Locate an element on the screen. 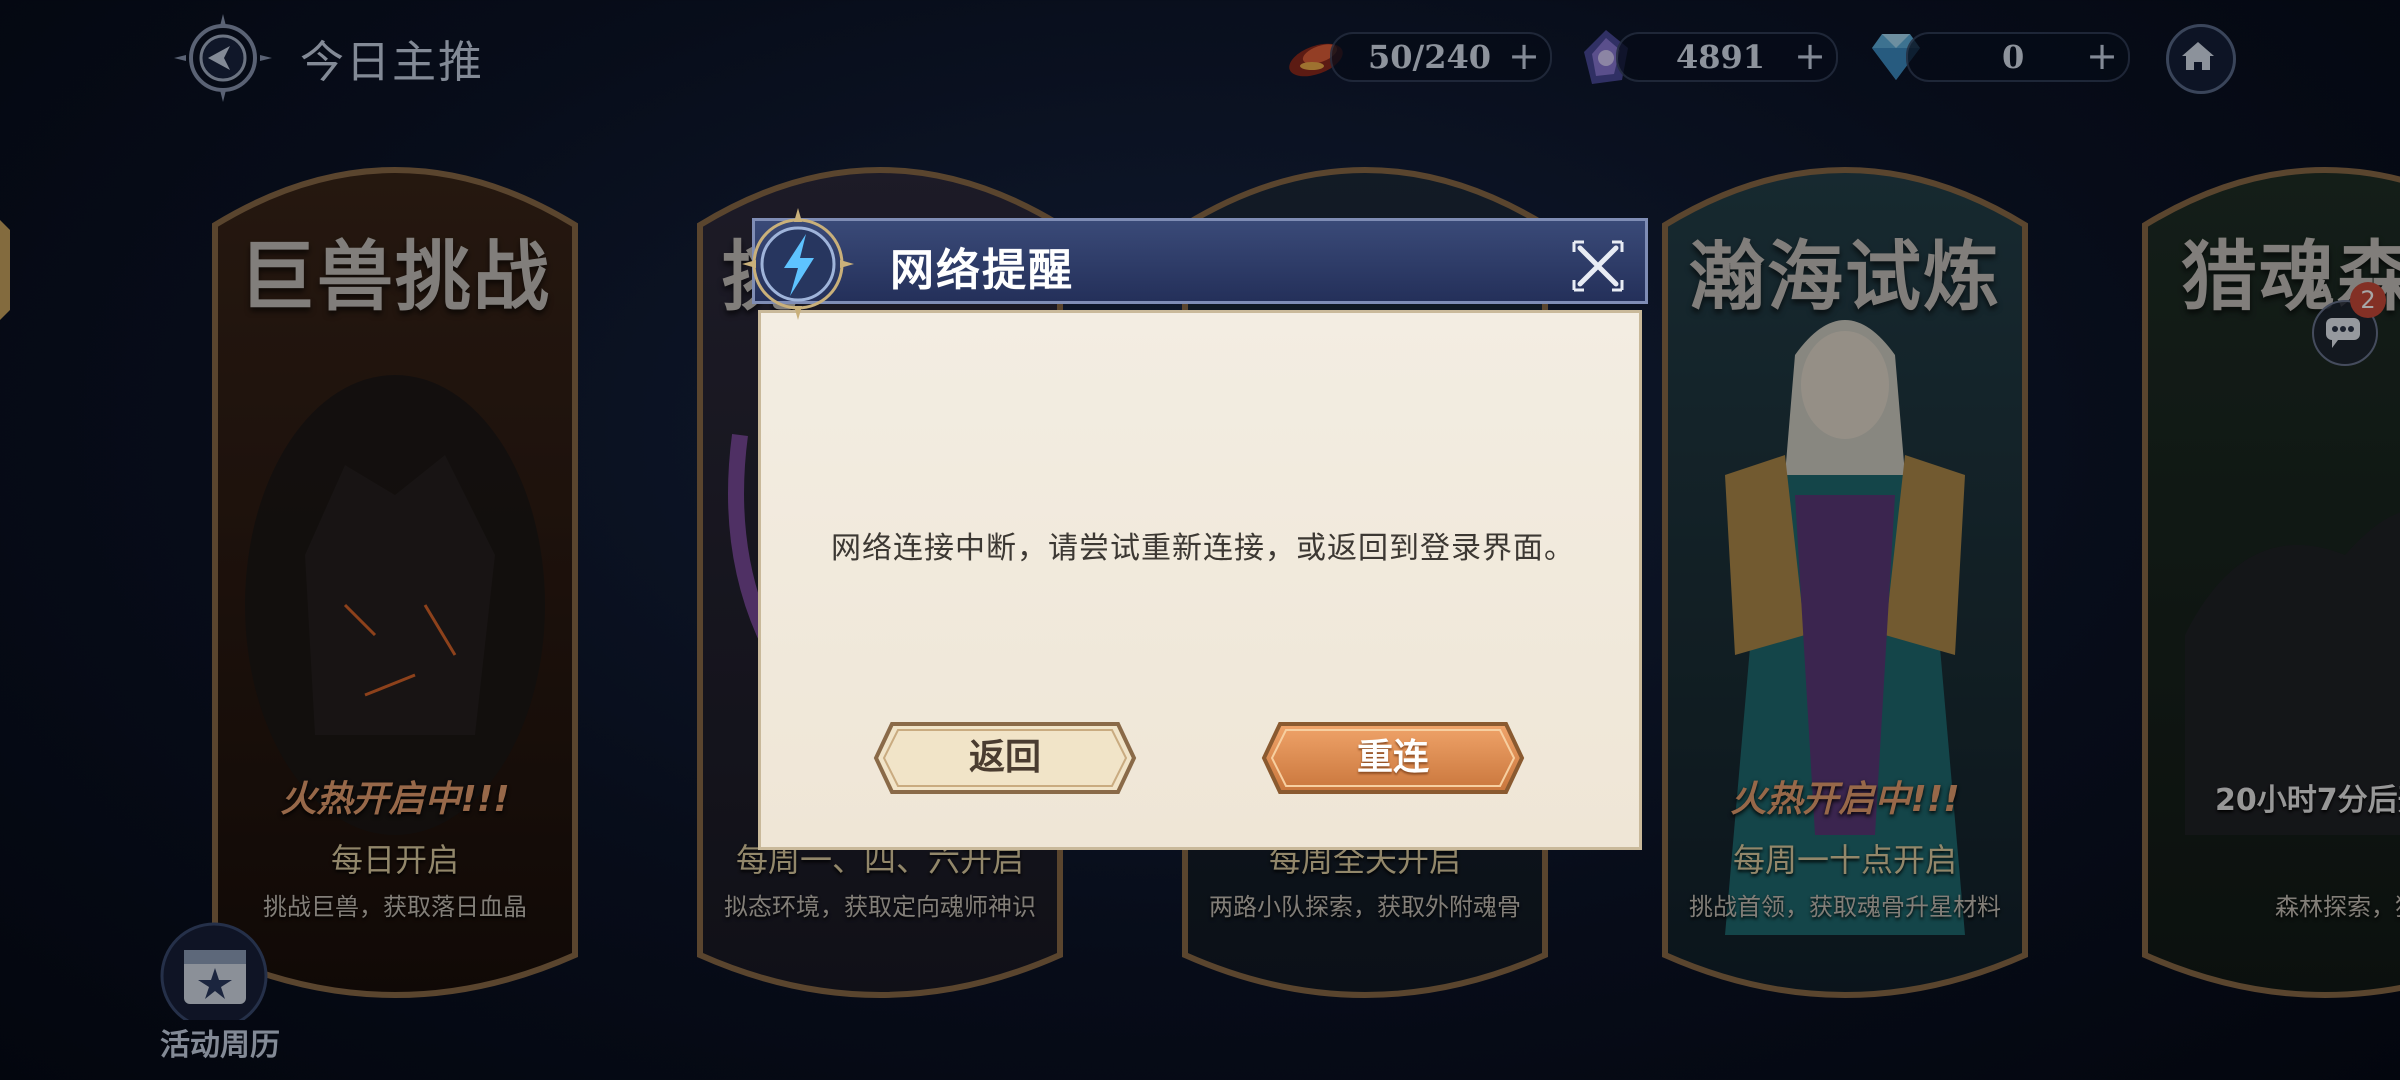 The height and width of the screenshot is (1080, 2400). back-button: 返回 is located at coordinates (1005, 758).